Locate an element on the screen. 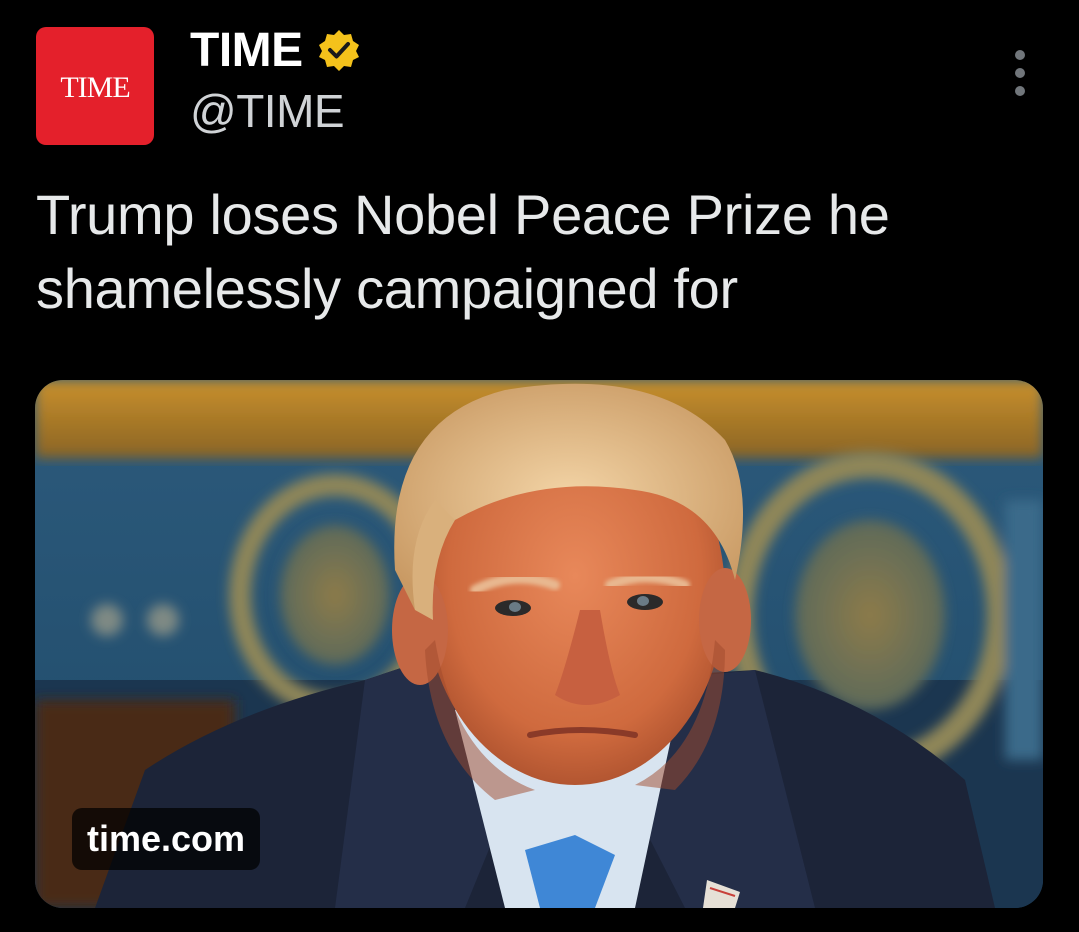  author-name-row: TIME is located at coordinates (275, 50).